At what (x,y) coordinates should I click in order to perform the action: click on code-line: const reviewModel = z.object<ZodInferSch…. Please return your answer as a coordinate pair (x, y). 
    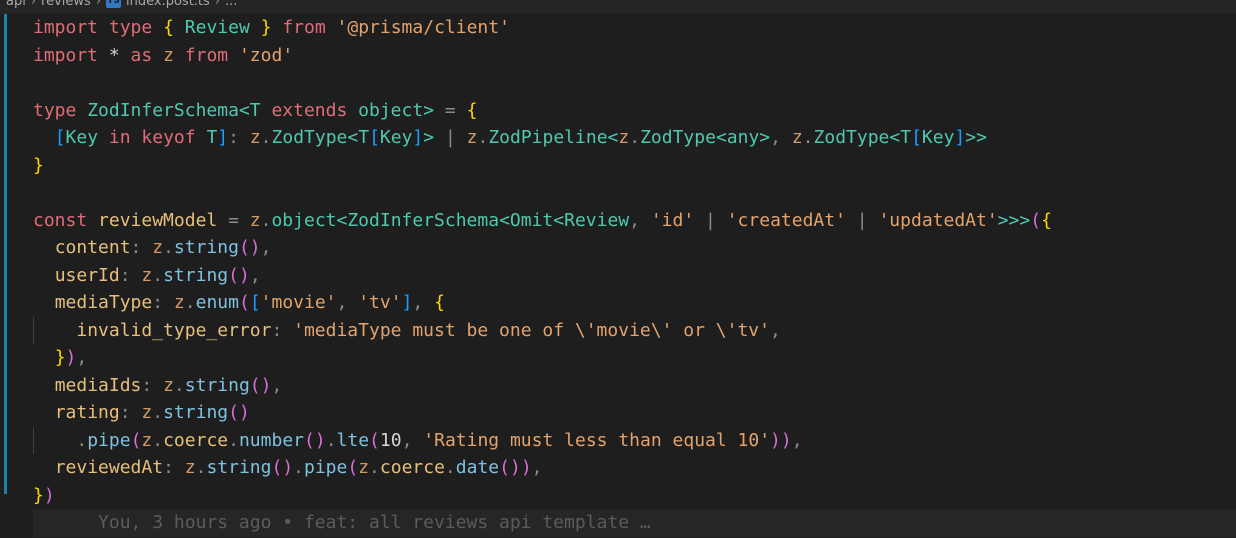
    Looking at the image, I should click on (542, 221).